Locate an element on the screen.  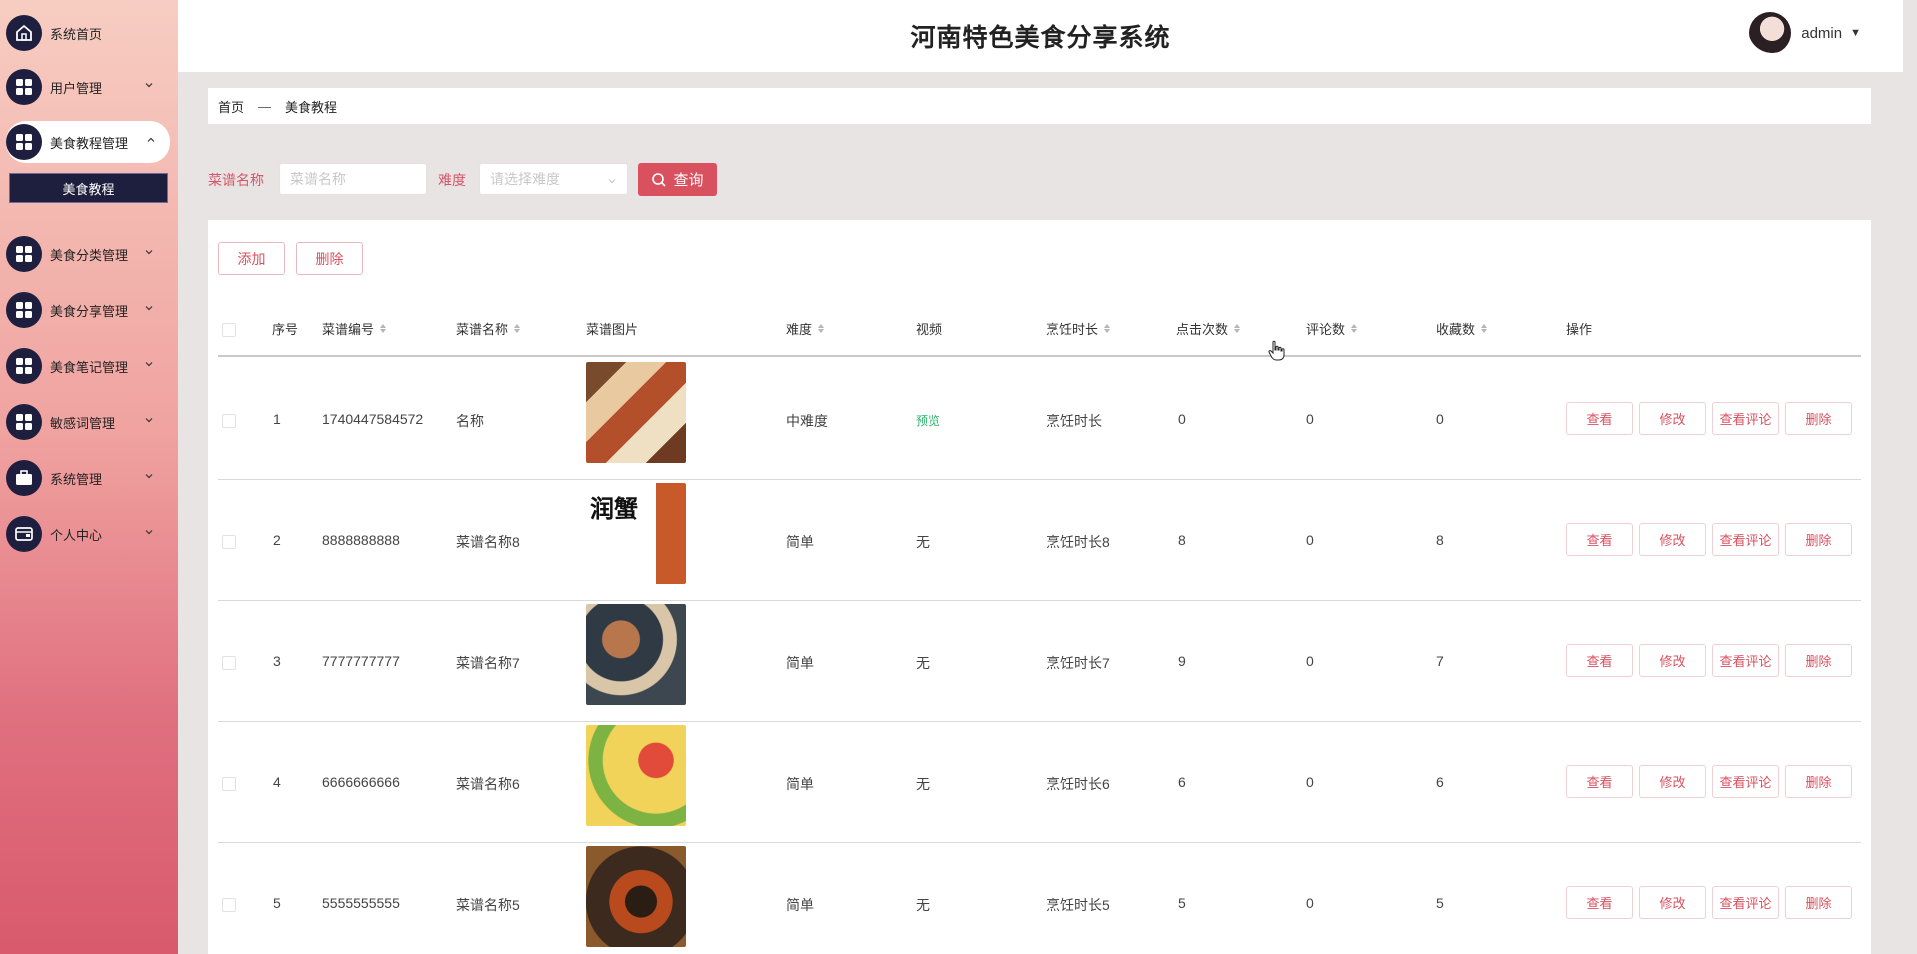
sidebar-item-label: 个人中心 is located at coordinates (76, 535).